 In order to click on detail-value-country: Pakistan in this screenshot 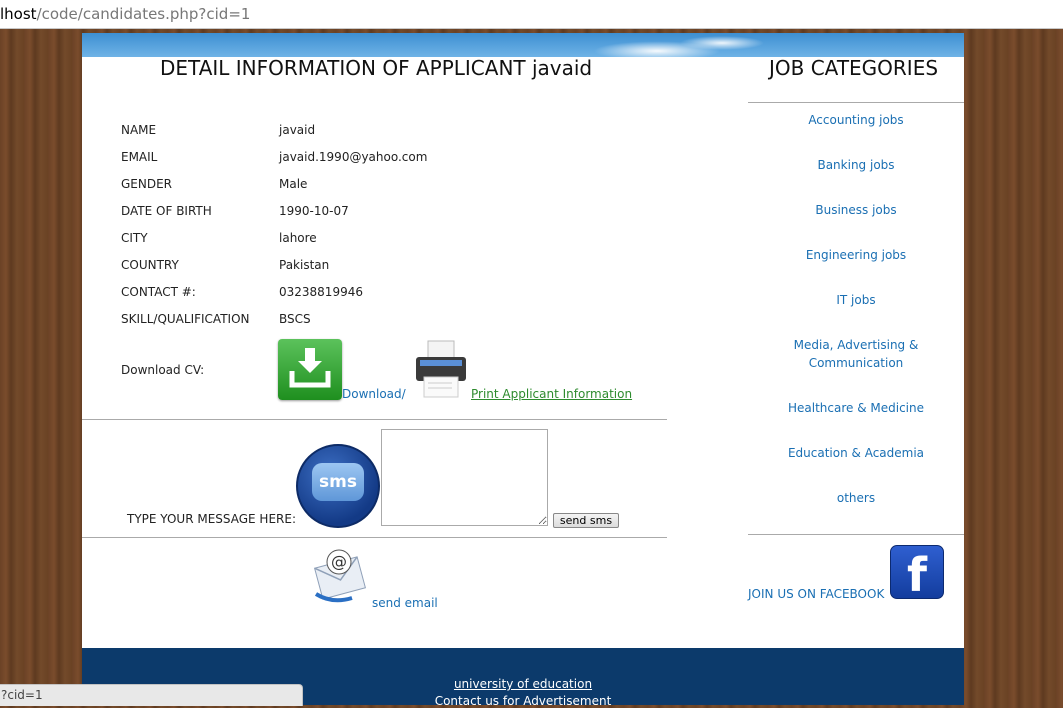, I will do `click(304, 265)`.